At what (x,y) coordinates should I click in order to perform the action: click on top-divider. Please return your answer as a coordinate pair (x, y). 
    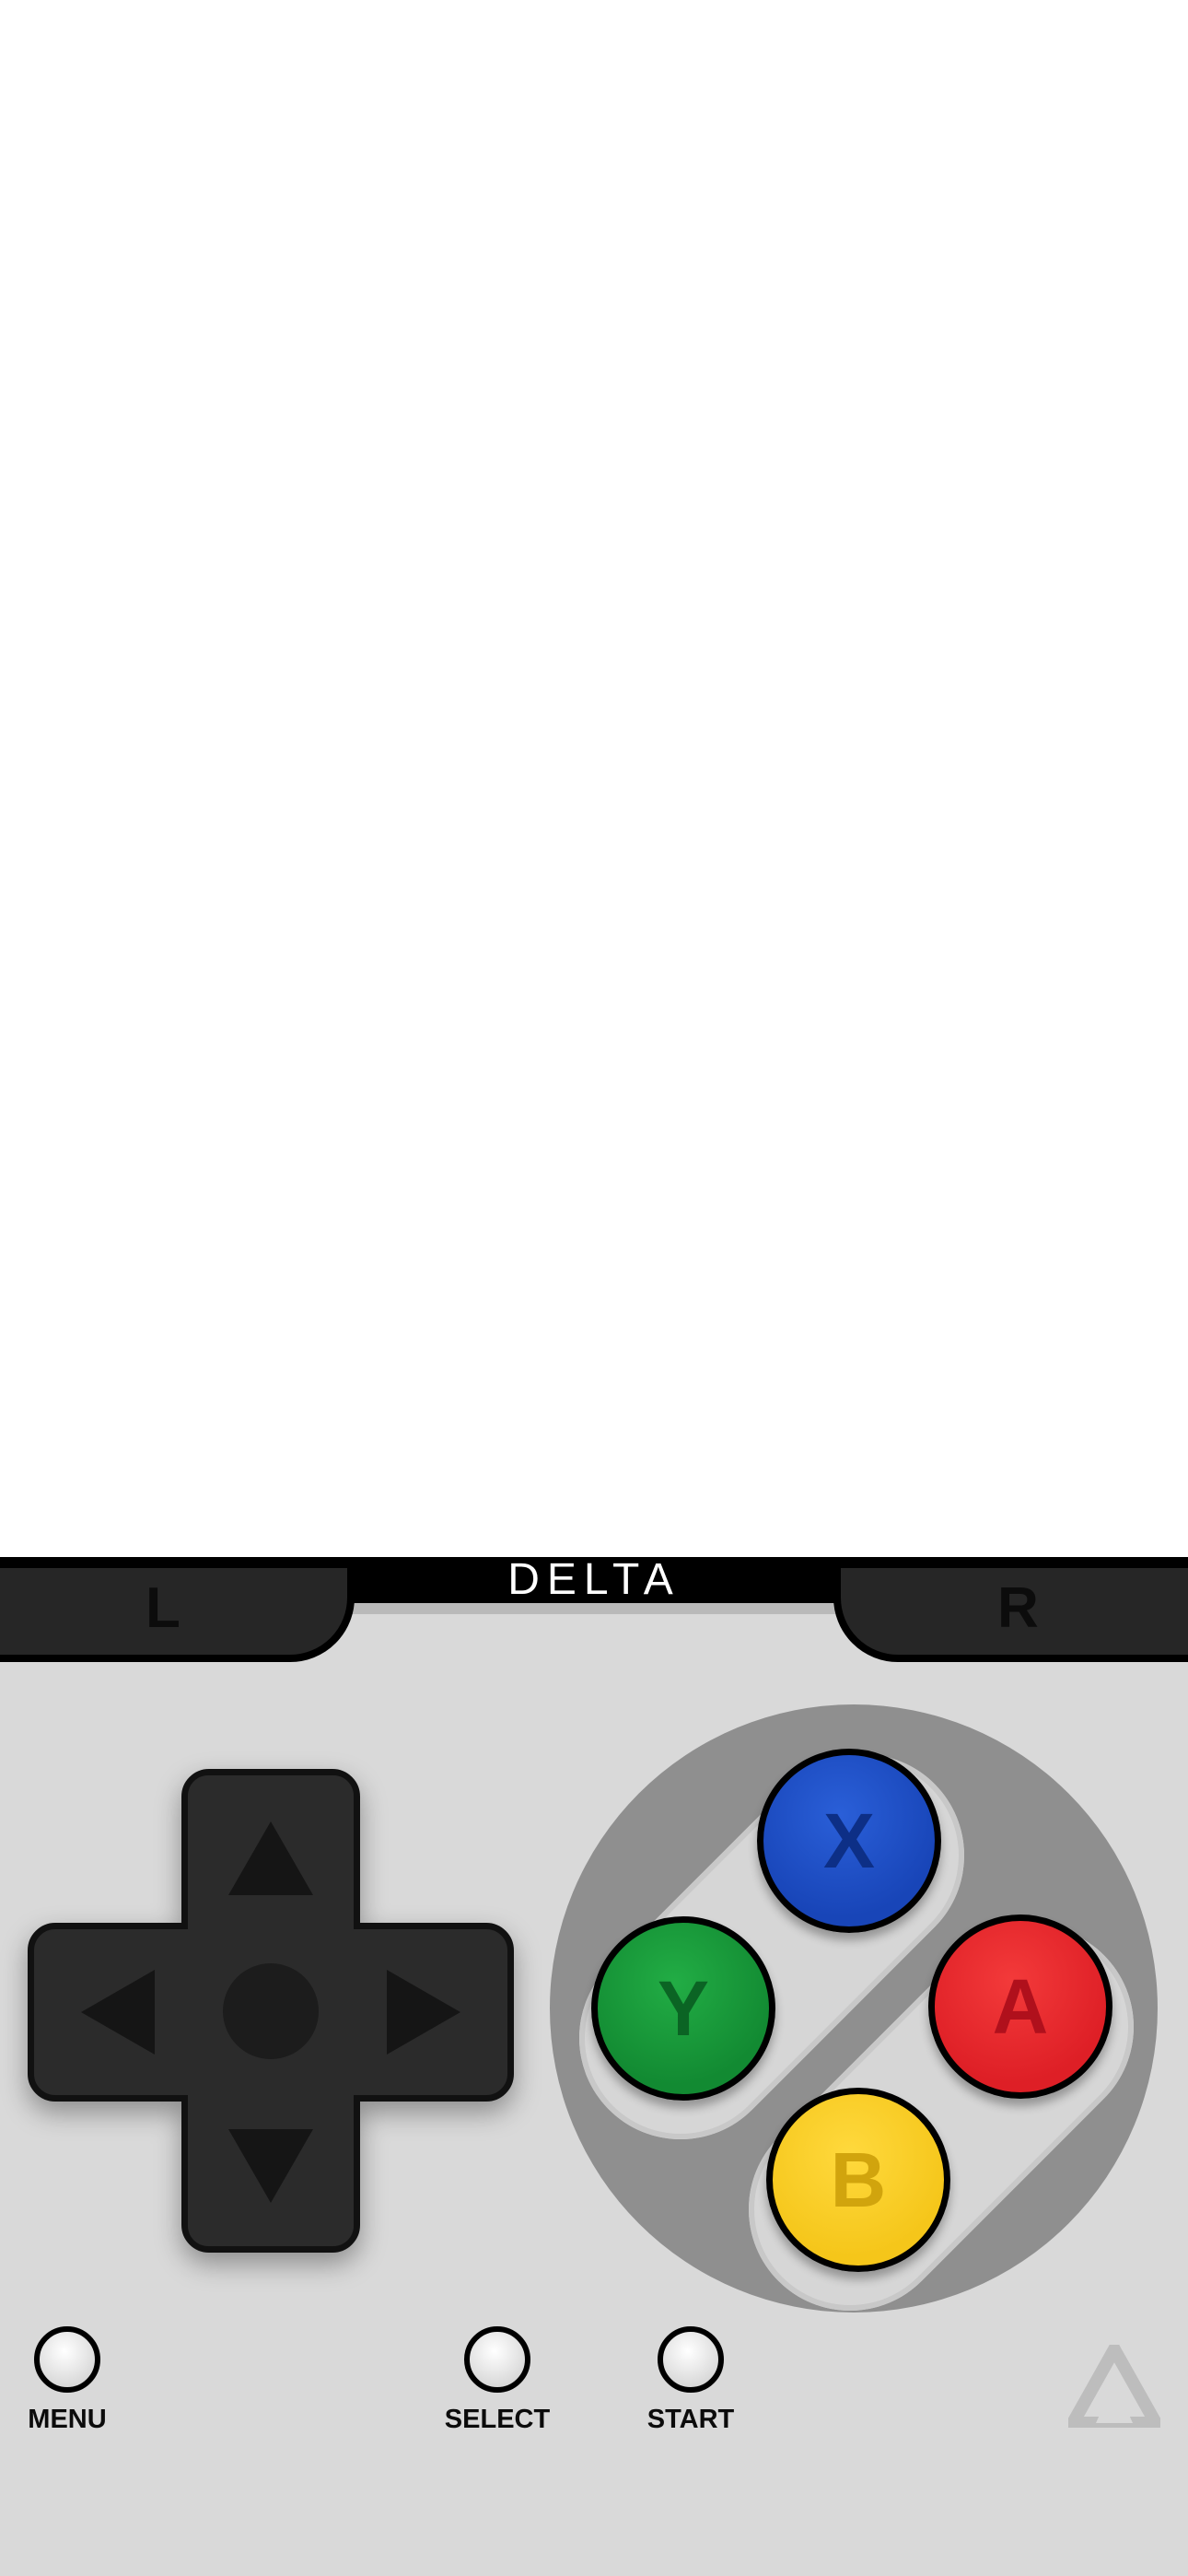
    Looking at the image, I should click on (594, 1608).